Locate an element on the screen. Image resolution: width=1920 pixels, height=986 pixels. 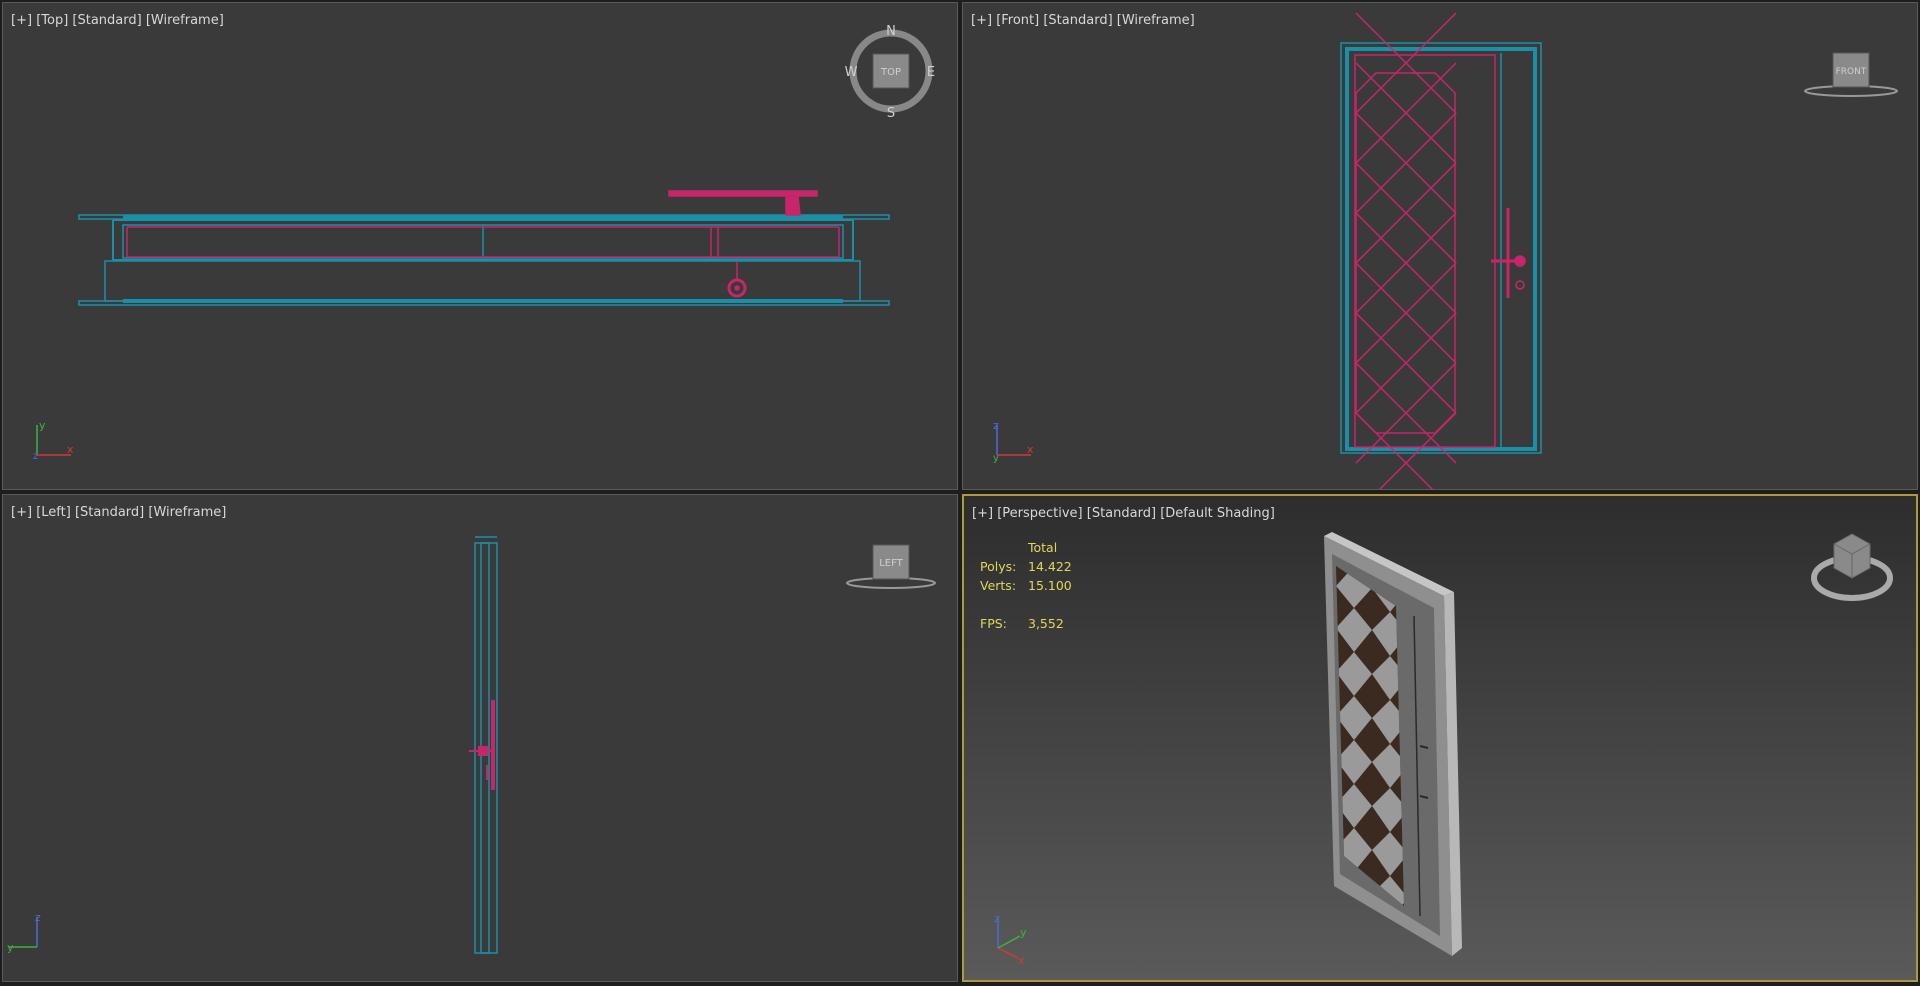
axis-tripod: z y is located at coordinates (24, 932).